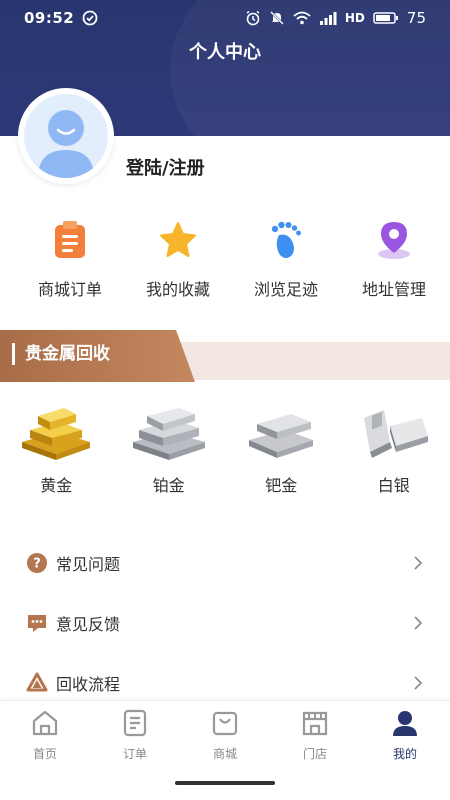 The height and width of the screenshot is (800, 450). I want to click on signal-icon, so click(328, 18).